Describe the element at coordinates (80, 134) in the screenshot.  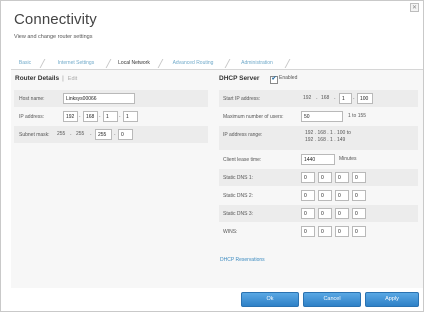
I see `subnet-fixed-octet-2: 255` at that location.